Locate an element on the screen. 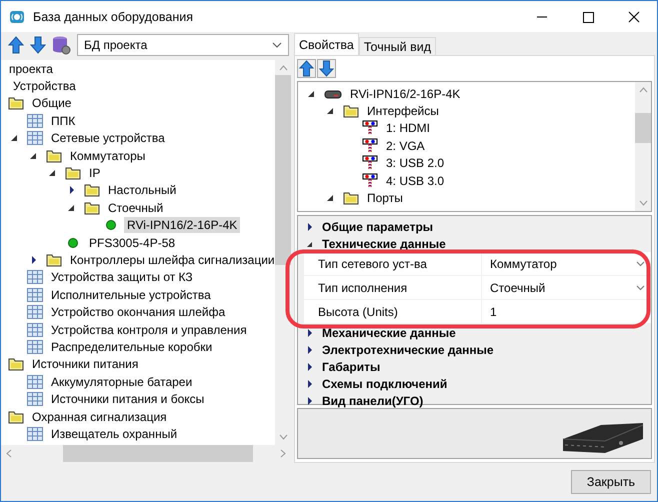  tree-item: Источники питания и боксы is located at coordinates (128, 399).